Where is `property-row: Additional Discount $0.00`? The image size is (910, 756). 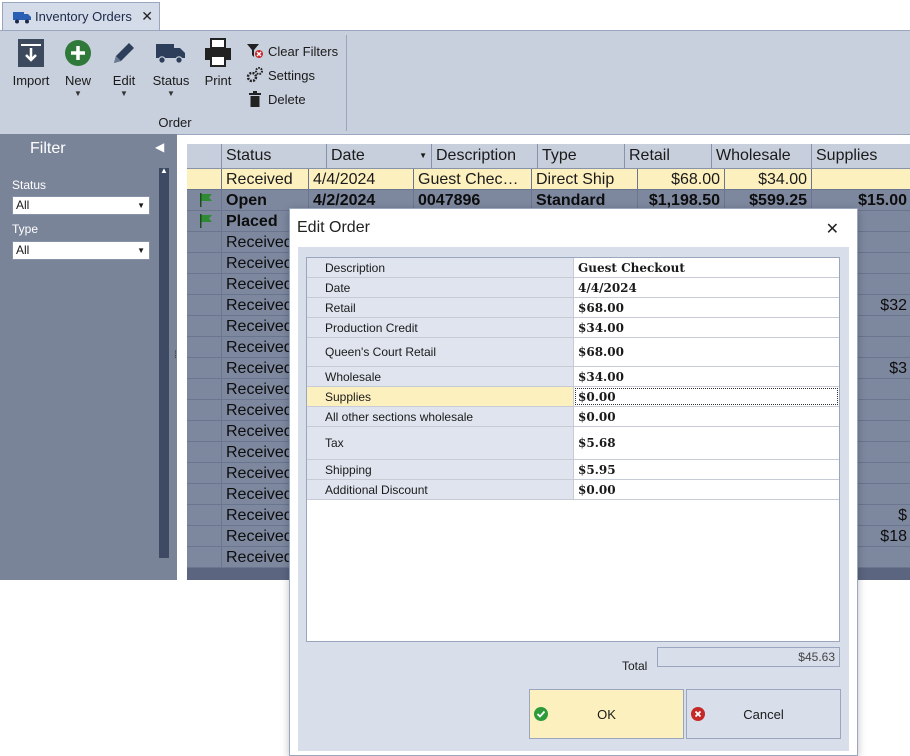
property-row: Additional Discount $0.00 is located at coordinates (573, 490).